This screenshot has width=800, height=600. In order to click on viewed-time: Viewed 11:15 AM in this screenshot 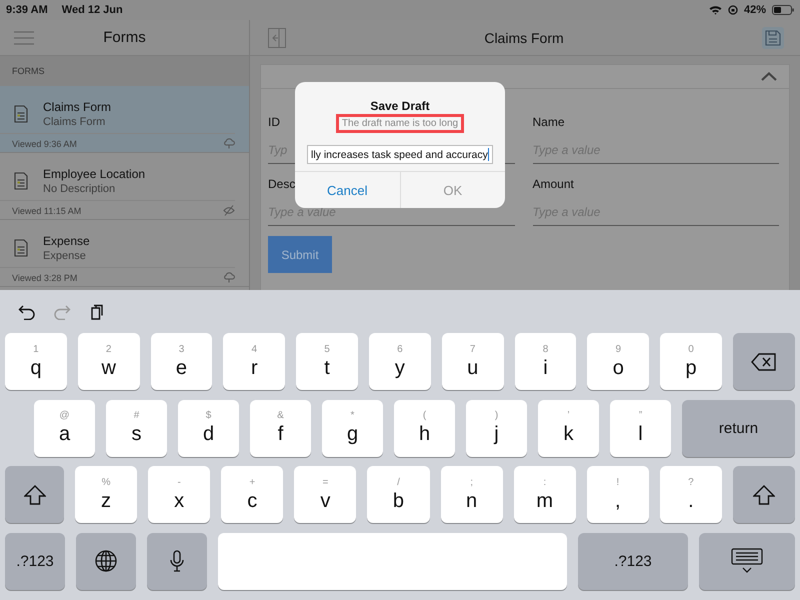, I will do `click(47, 211)`.